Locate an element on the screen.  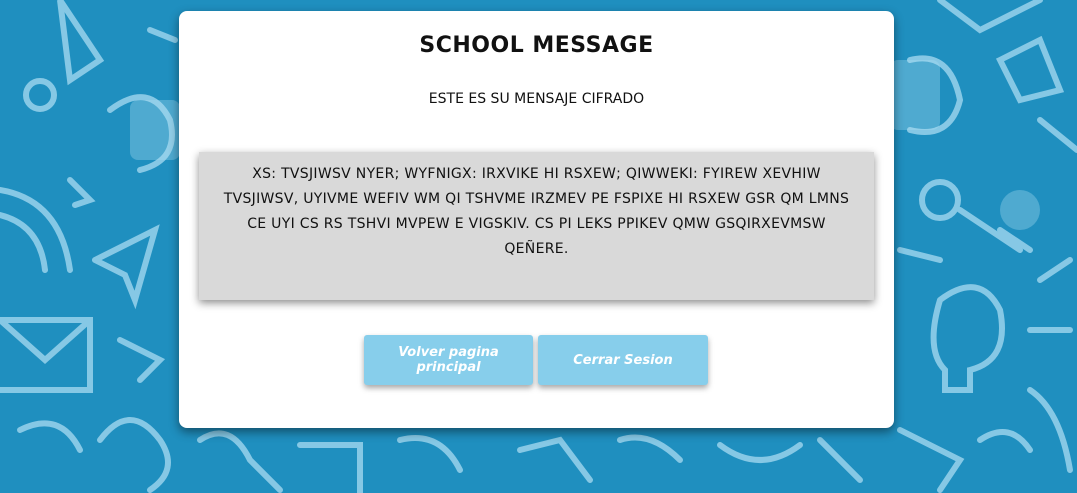
page-subtitle: ESTE ES SU MENSAJE CIFRADO is located at coordinates (536, 99).